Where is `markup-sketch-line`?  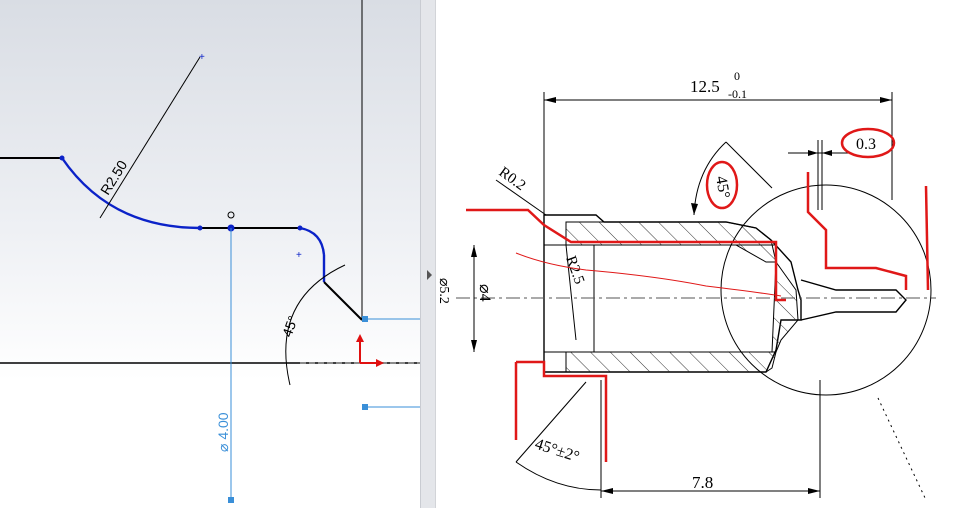 markup-sketch-line is located at coordinates (648, 274).